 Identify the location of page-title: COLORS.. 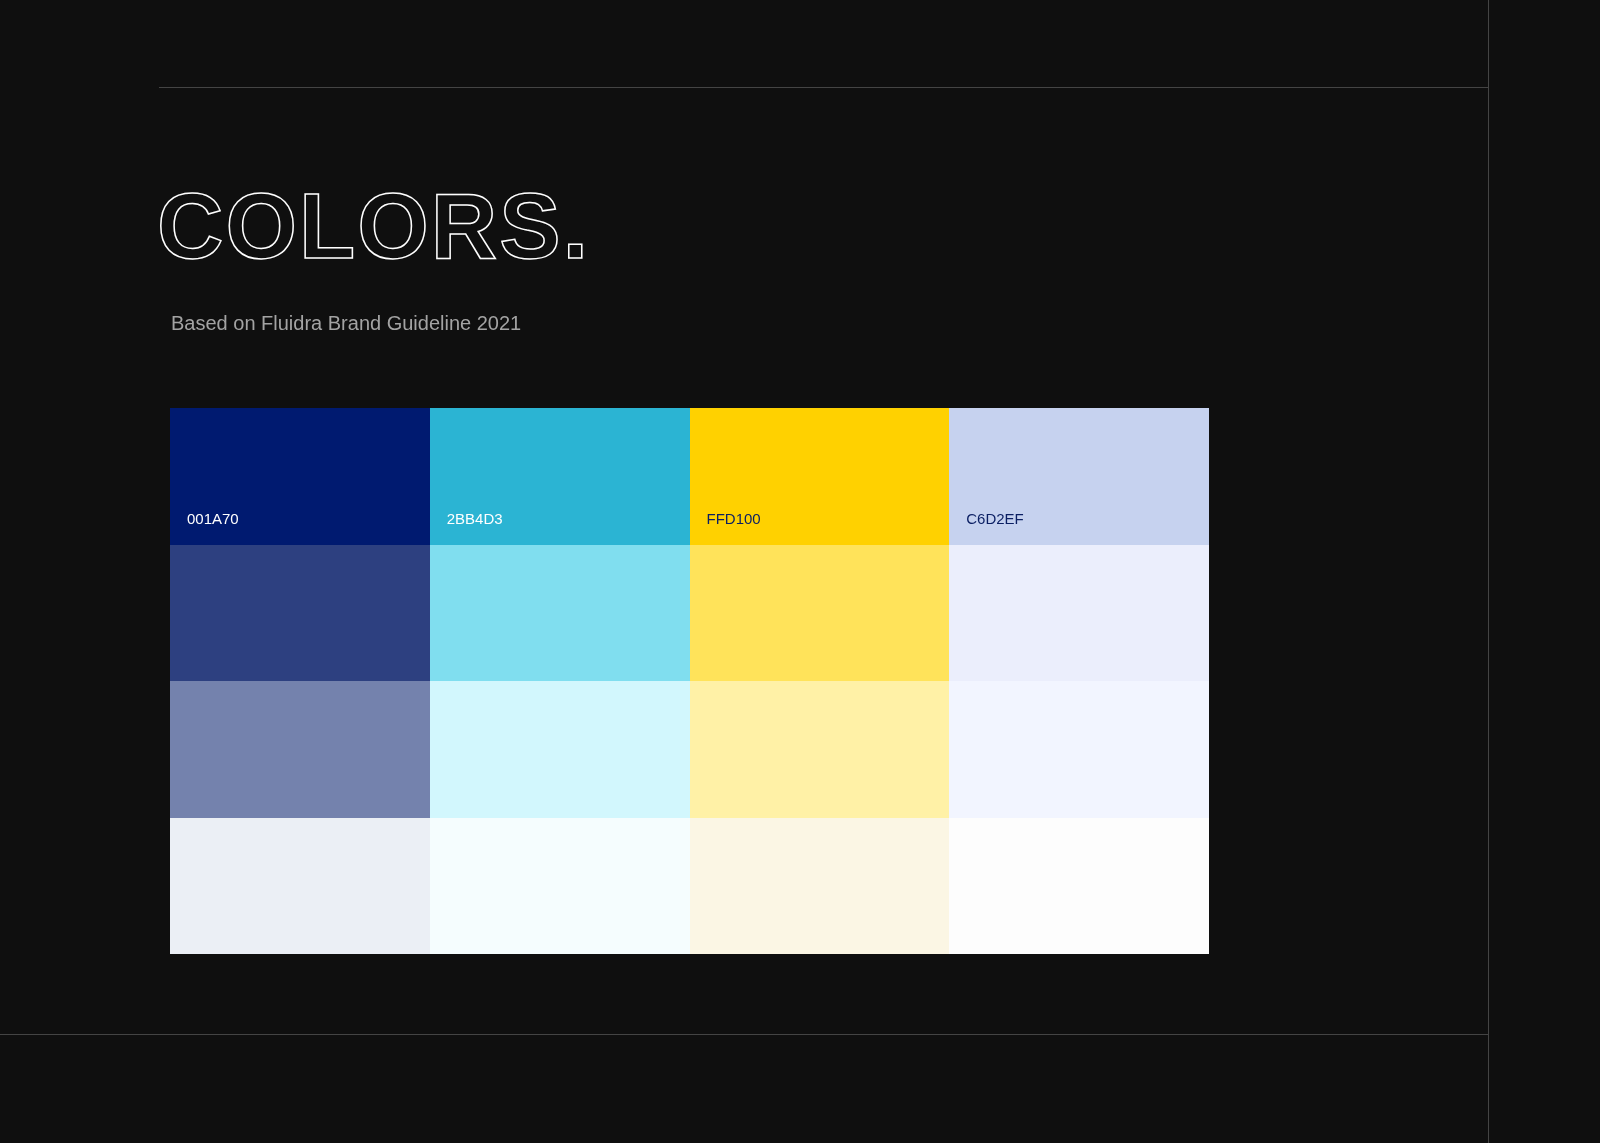
(374, 226).